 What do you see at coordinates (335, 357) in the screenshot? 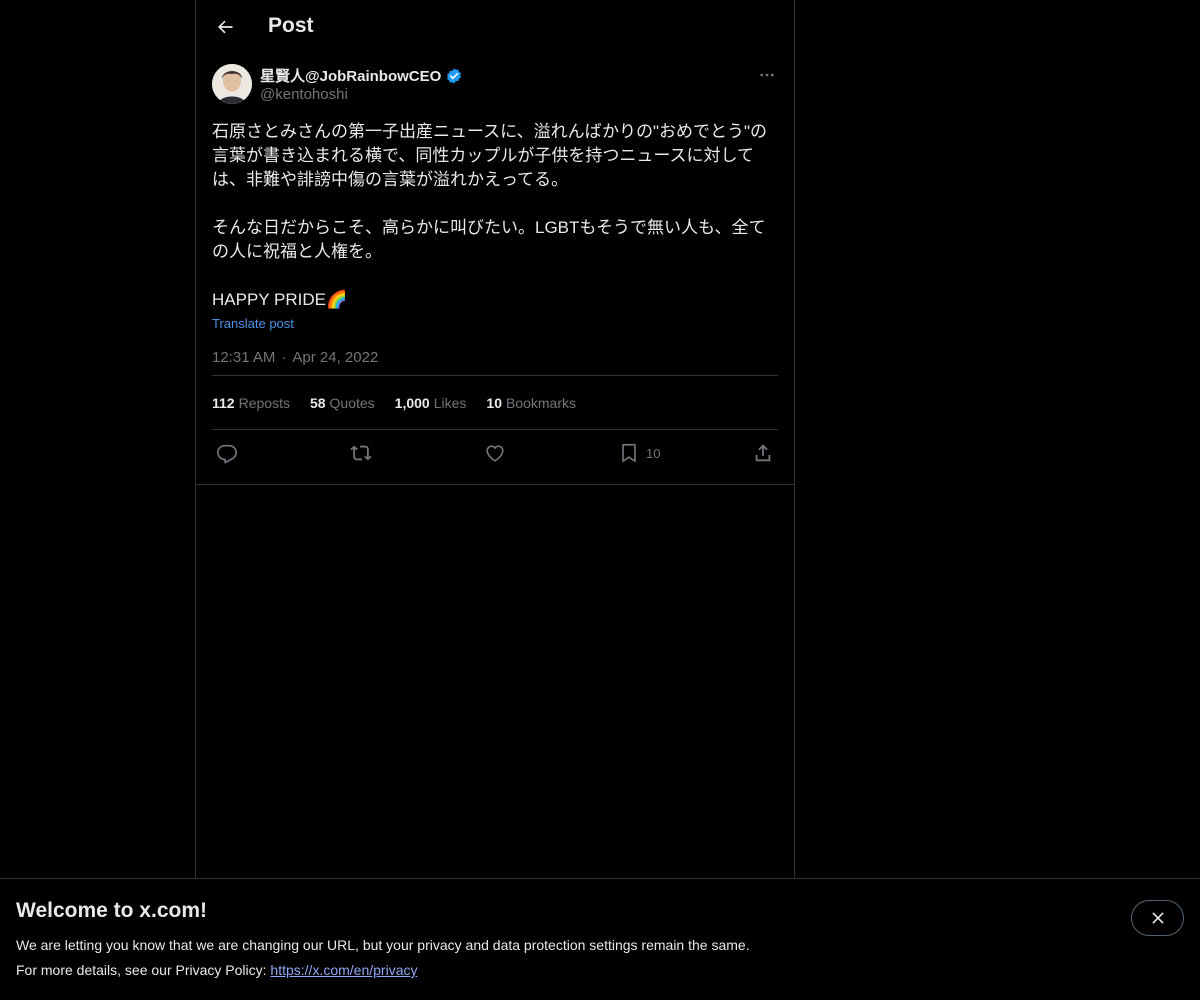
I see `post-date: Apr 24, 2022` at bounding box center [335, 357].